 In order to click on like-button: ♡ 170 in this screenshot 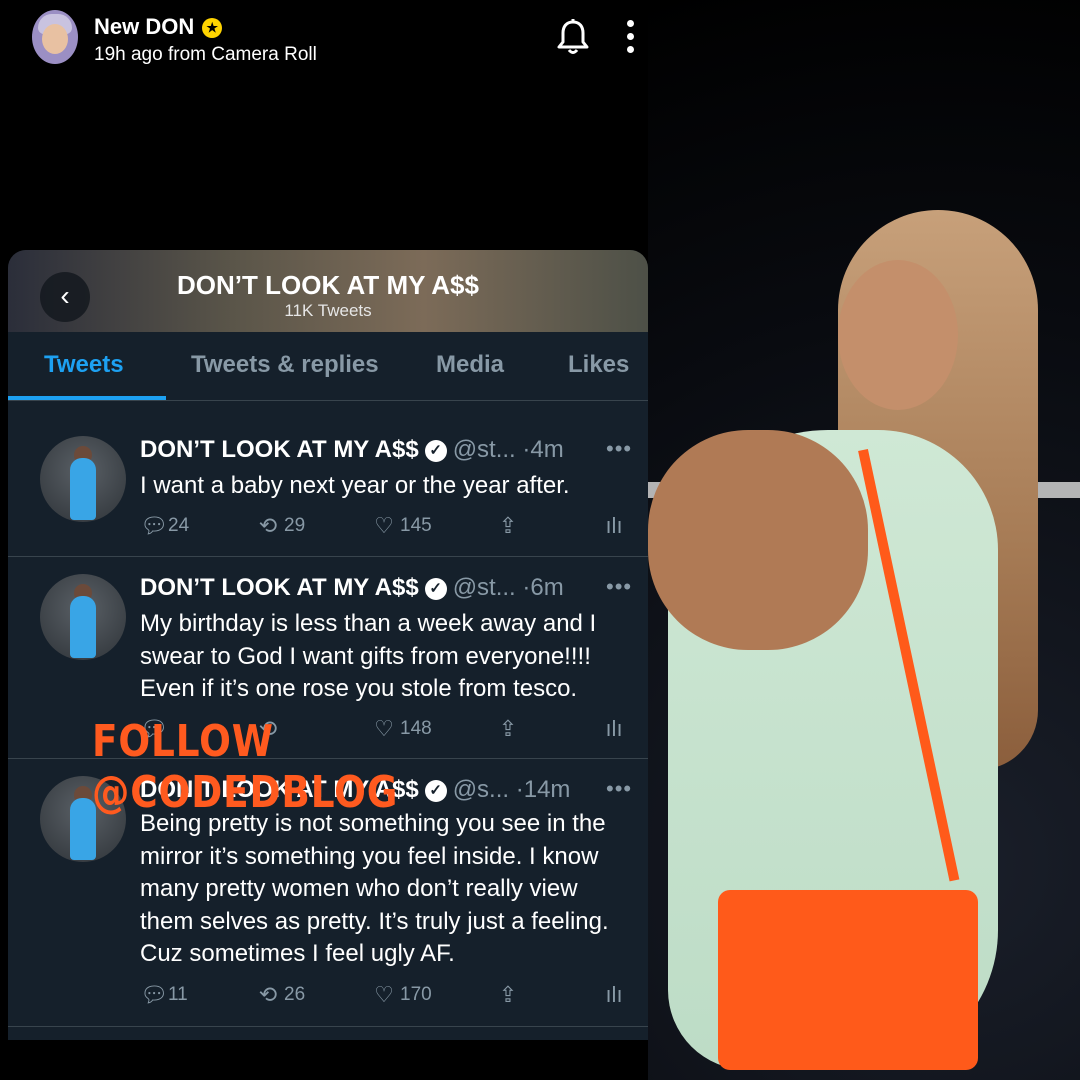, I will do `click(402, 995)`.